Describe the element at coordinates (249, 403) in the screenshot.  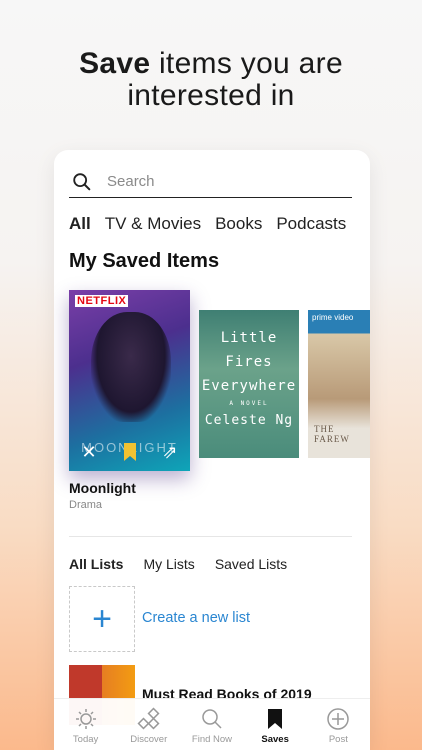
I see `book-sub: A NOVEL` at that location.